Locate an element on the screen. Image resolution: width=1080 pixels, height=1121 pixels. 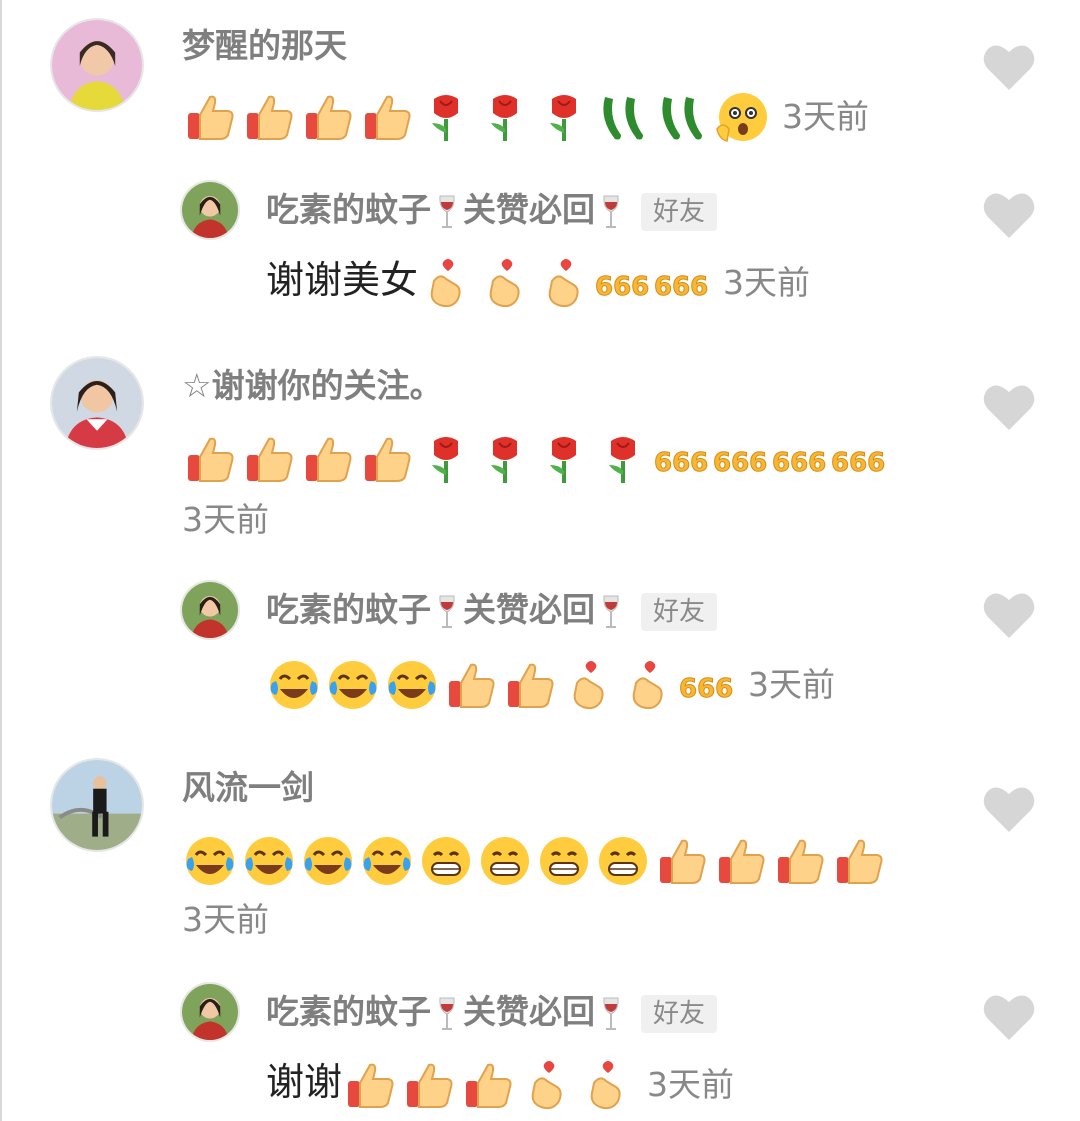
reply-text: 谢谢美女 is located at coordinates (342, 280).